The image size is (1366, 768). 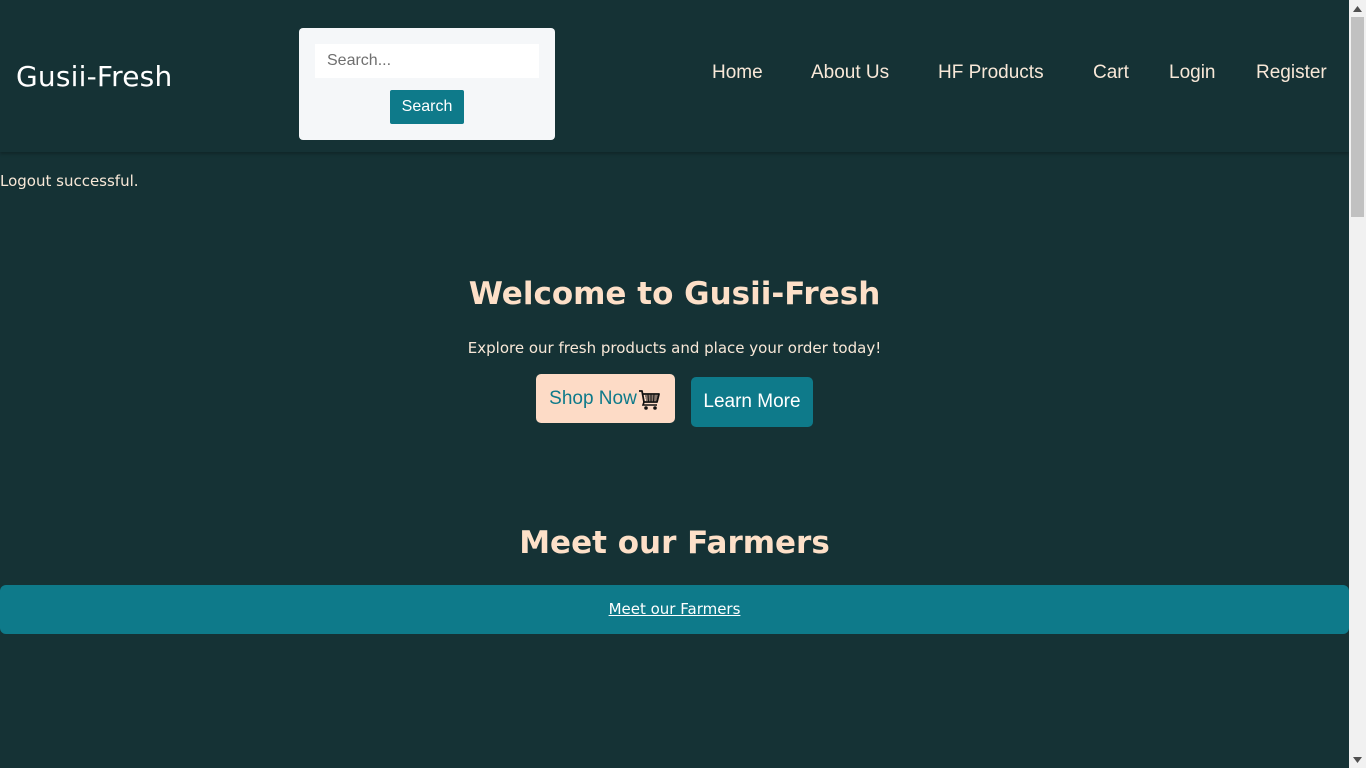 I want to click on hero-title: Welcome to Gusii-Fresh, so click(x=674, y=294).